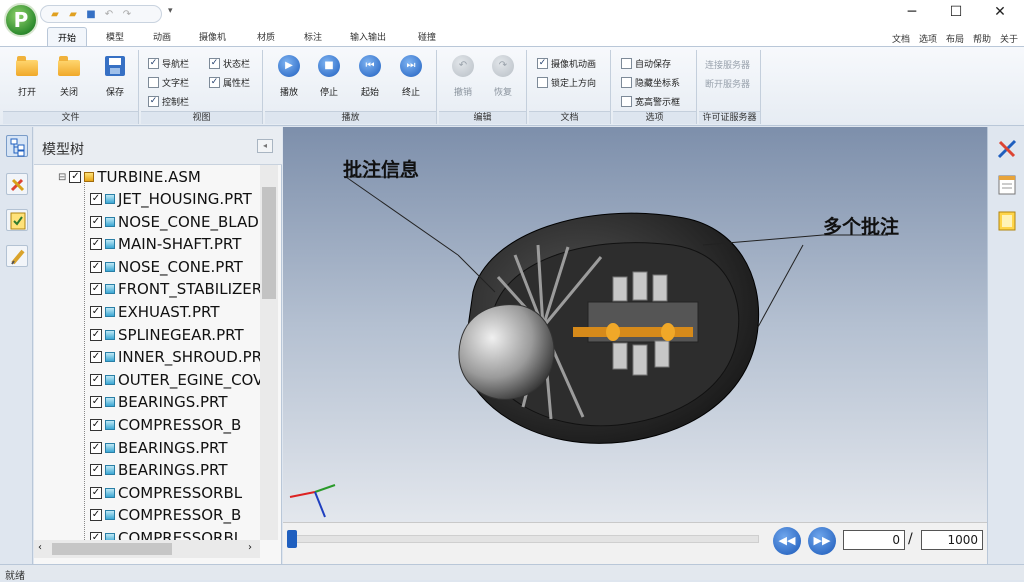  Describe the element at coordinates (650, 82) in the screenshot. I see `hide-axes-checkbox: 隐藏坐标系` at that location.